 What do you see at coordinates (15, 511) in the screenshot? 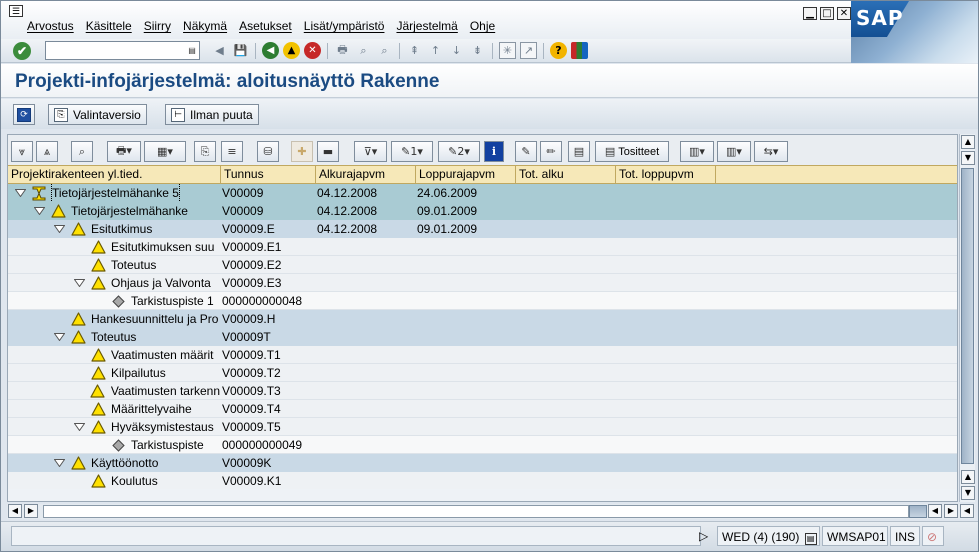
I see `scroll-left-icon: ◀` at bounding box center [15, 511].